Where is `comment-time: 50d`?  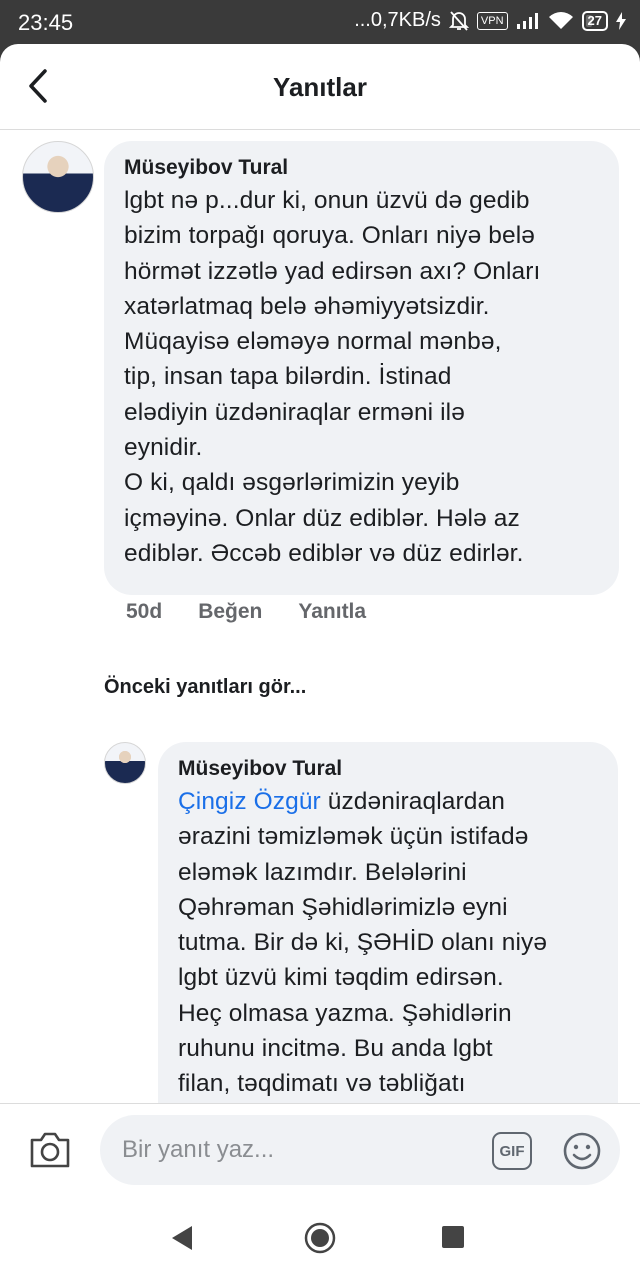 comment-time: 50d is located at coordinates (144, 611).